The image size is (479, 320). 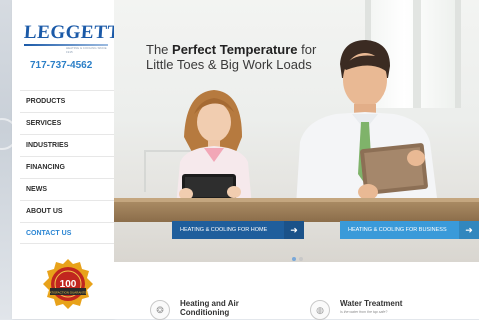 I want to click on satisfaction-guarantee-badge: 100 SATISFACTION GUARANTEE, so click(x=68, y=284).